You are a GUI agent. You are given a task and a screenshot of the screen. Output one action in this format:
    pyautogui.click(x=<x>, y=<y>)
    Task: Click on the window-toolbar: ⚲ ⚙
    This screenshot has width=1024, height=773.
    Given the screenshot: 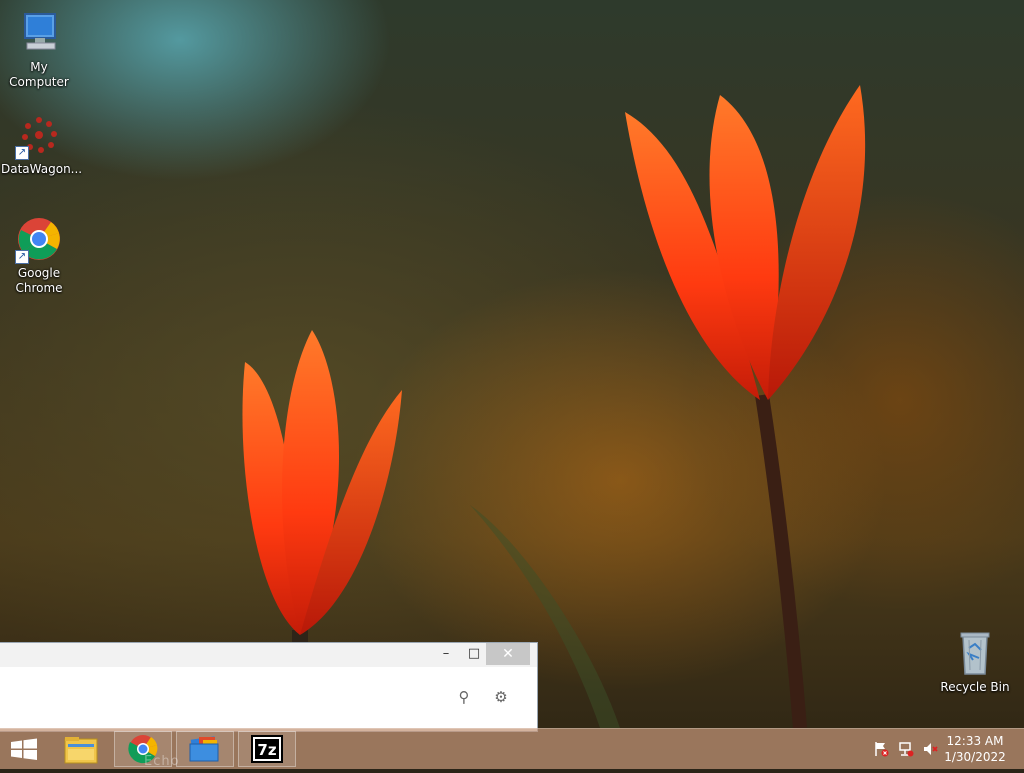 What is the action you would take?
    pyautogui.click(x=268, y=698)
    